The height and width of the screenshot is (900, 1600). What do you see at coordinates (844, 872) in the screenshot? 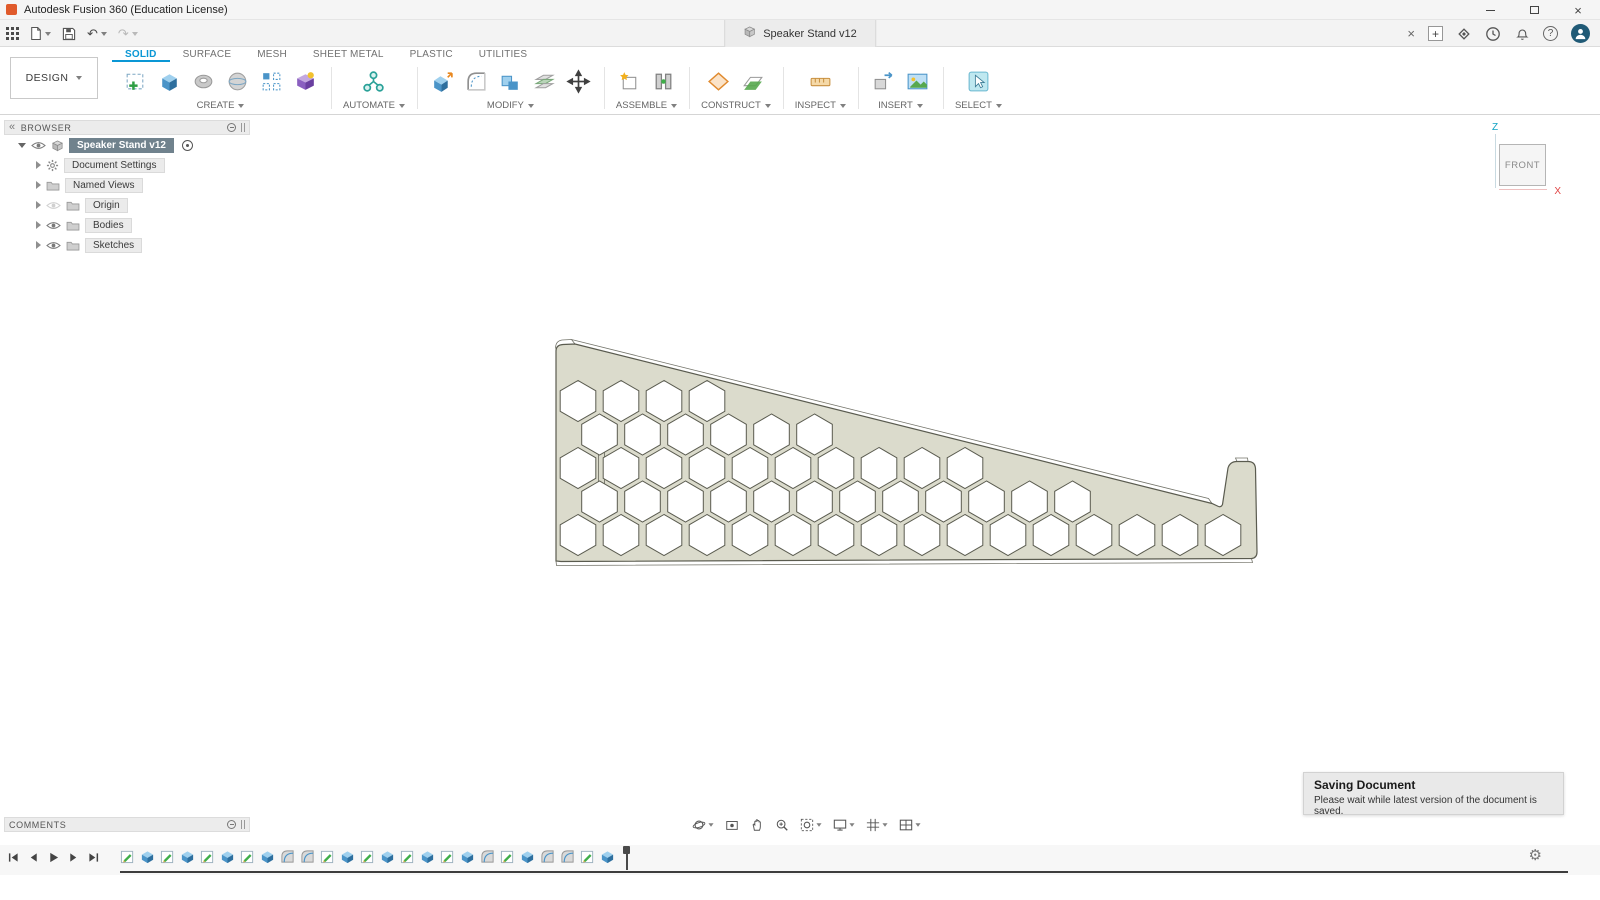
I see `timeline-track` at bounding box center [844, 872].